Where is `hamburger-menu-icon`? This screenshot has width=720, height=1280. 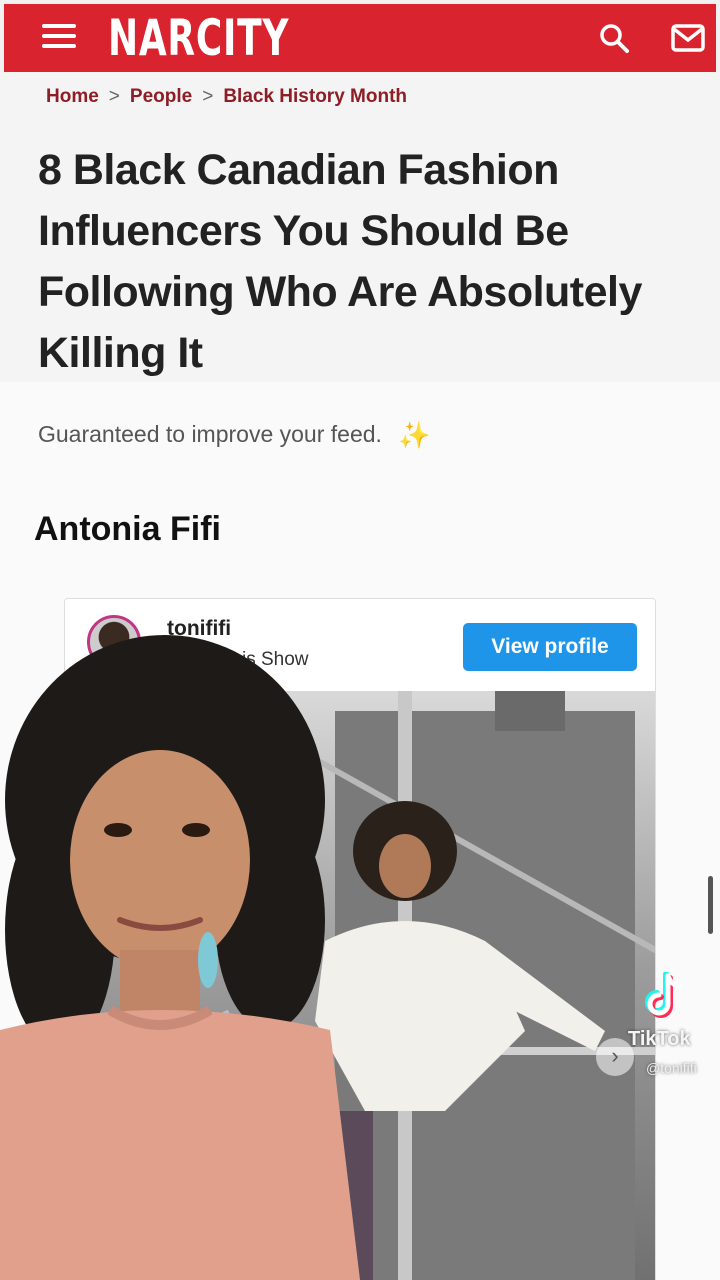 hamburger-menu-icon is located at coordinates (59, 37).